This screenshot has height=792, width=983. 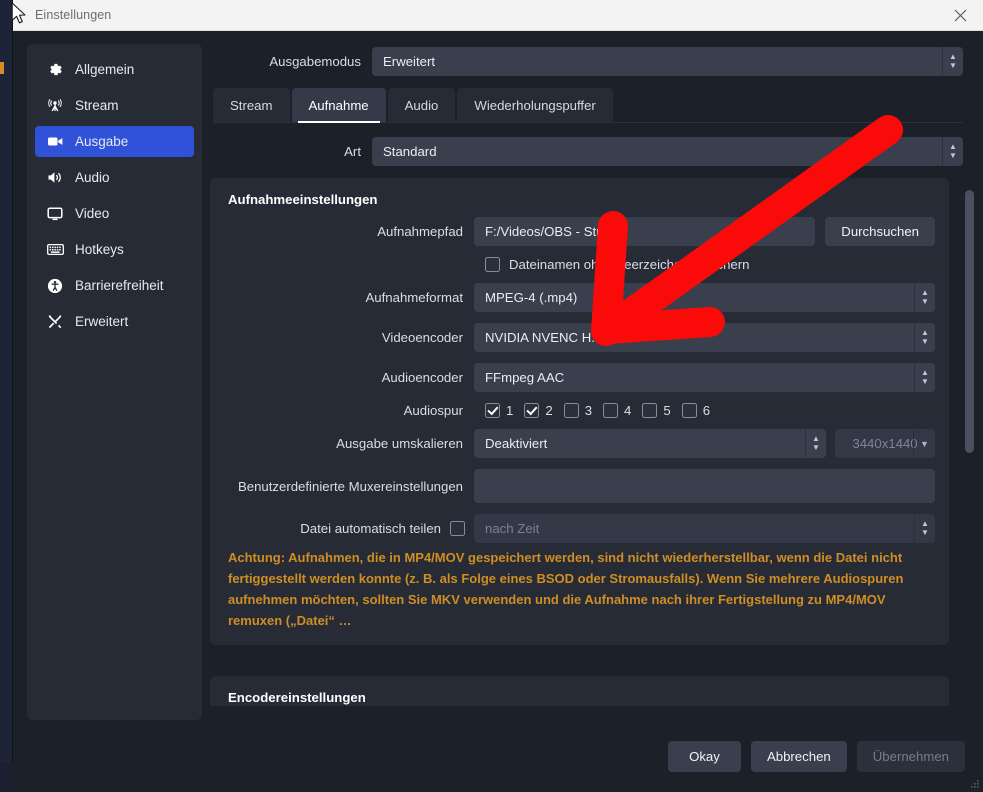 What do you see at coordinates (2, 68) in the screenshot?
I see `desktop-accent-mark` at bounding box center [2, 68].